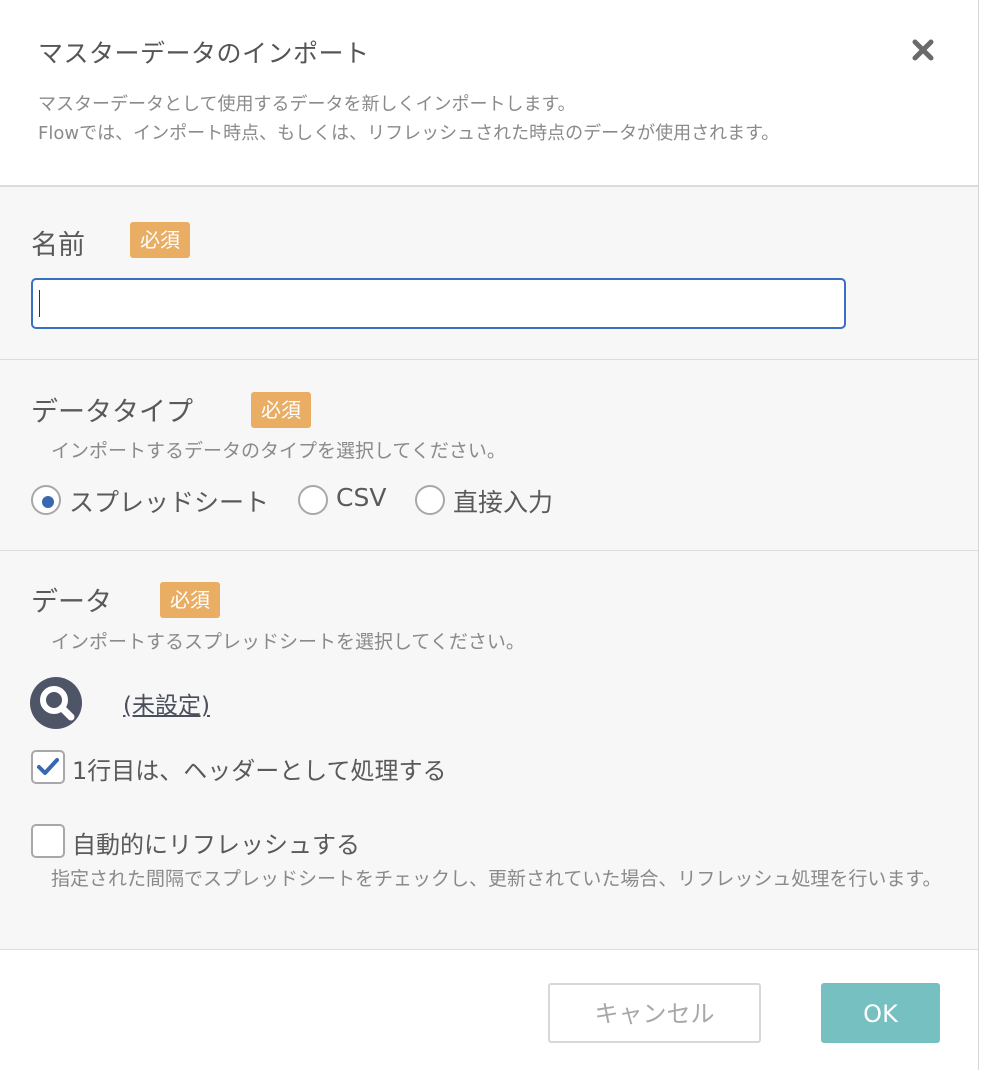 Image resolution: width=984 pixels, height=1070 pixels. What do you see at coordinates (307, 104) in the screenshot?
I see `description-line-1: マスターデータとして使用するデータを新しくインポートします。` at bounding box center [307, 104].